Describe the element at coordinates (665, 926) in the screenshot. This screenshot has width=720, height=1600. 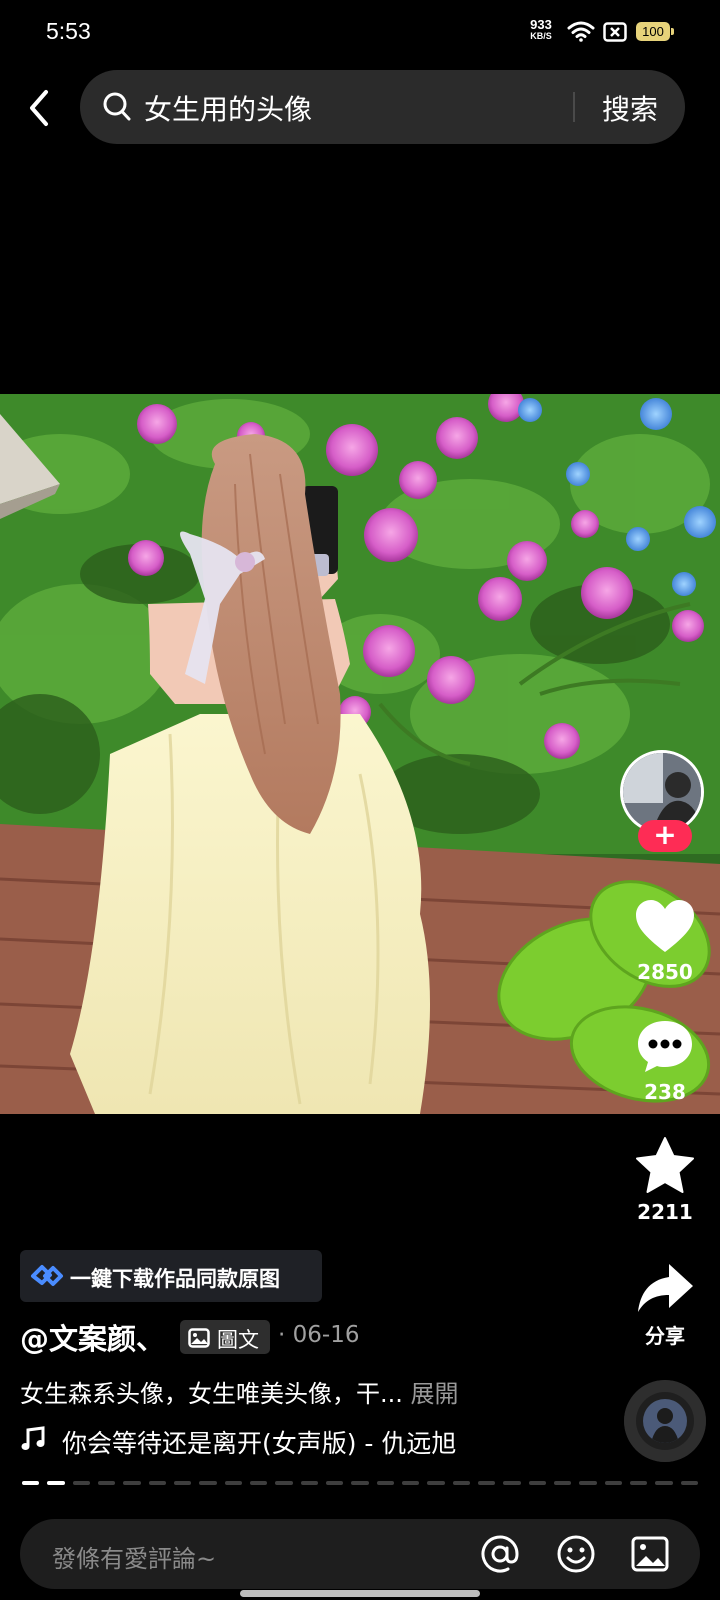
I see `heart-icon` at that location.